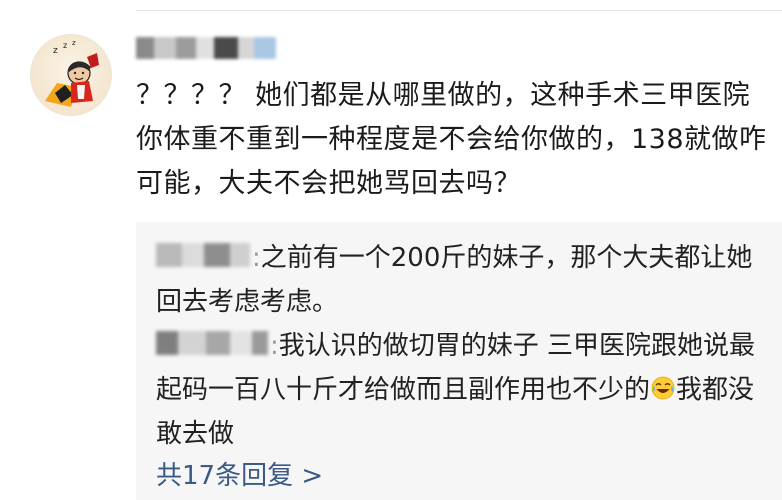 The image size is (782, 500). Describe the element at coordinates (456, 280) in the screenshot. I see `reply-item: :之前有一个200斤的妹子，那个大夫都让她回去考虑考虑。` at that location.